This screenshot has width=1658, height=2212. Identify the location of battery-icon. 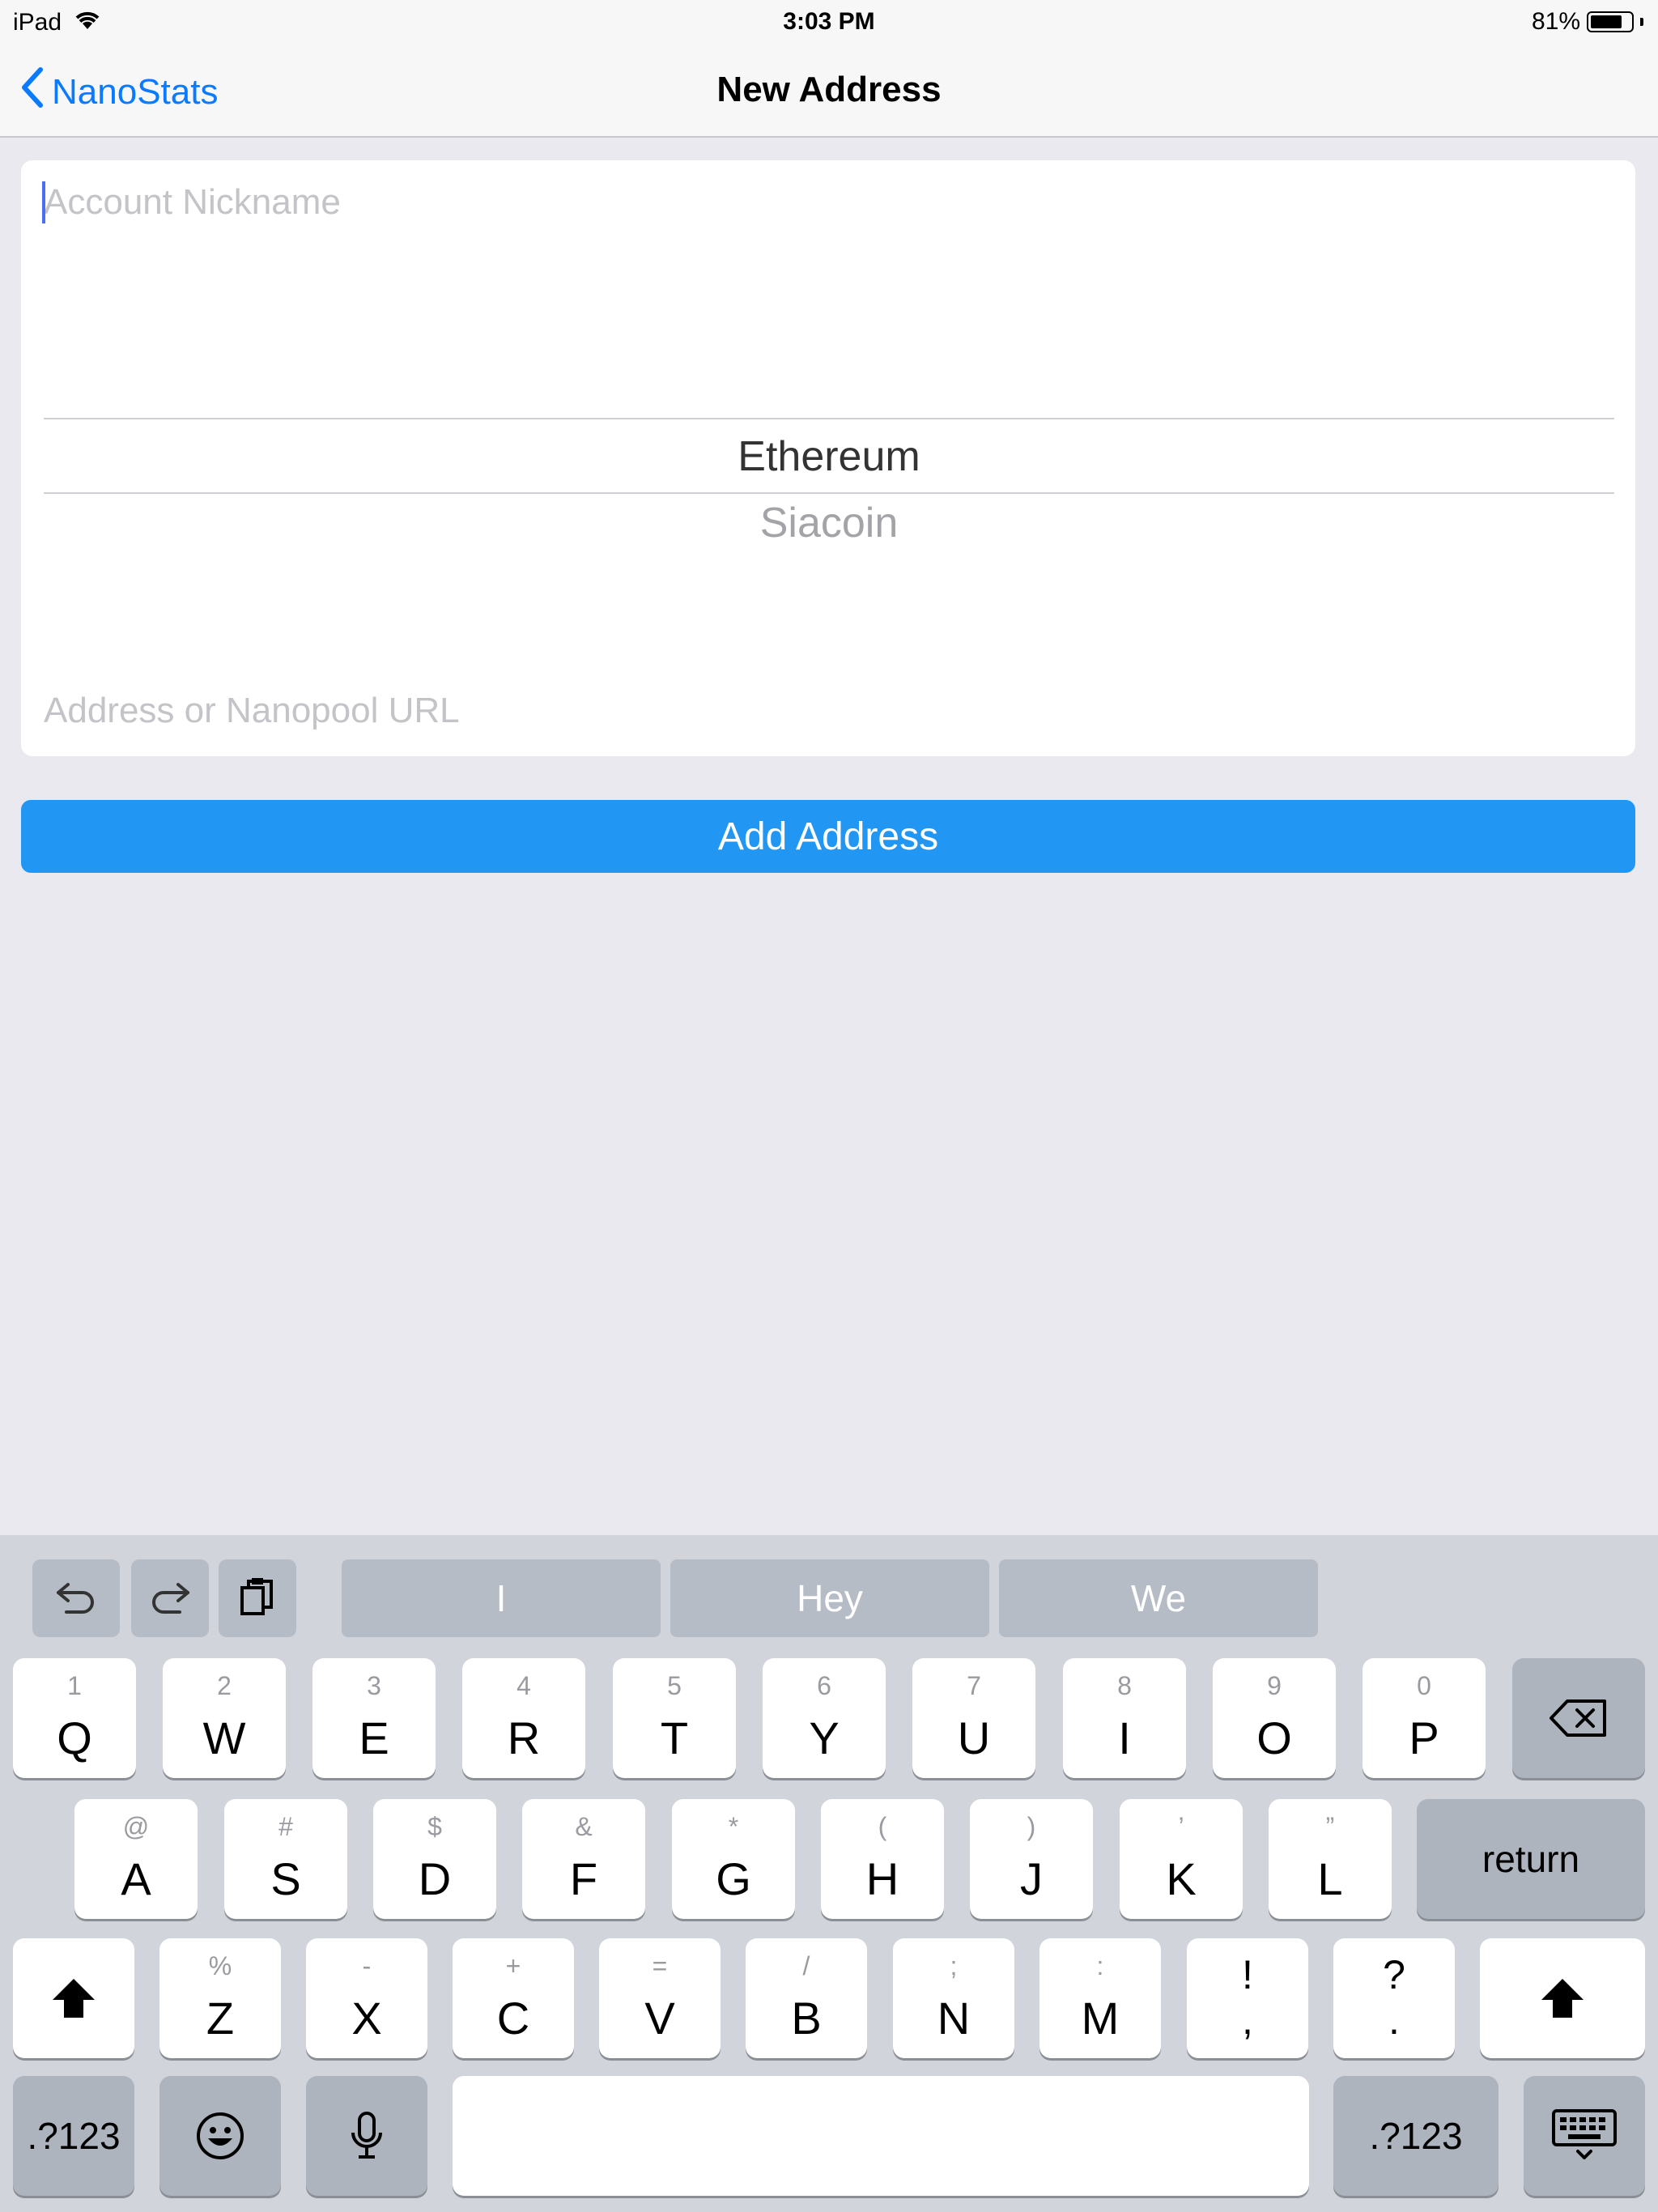
(1610, 22).